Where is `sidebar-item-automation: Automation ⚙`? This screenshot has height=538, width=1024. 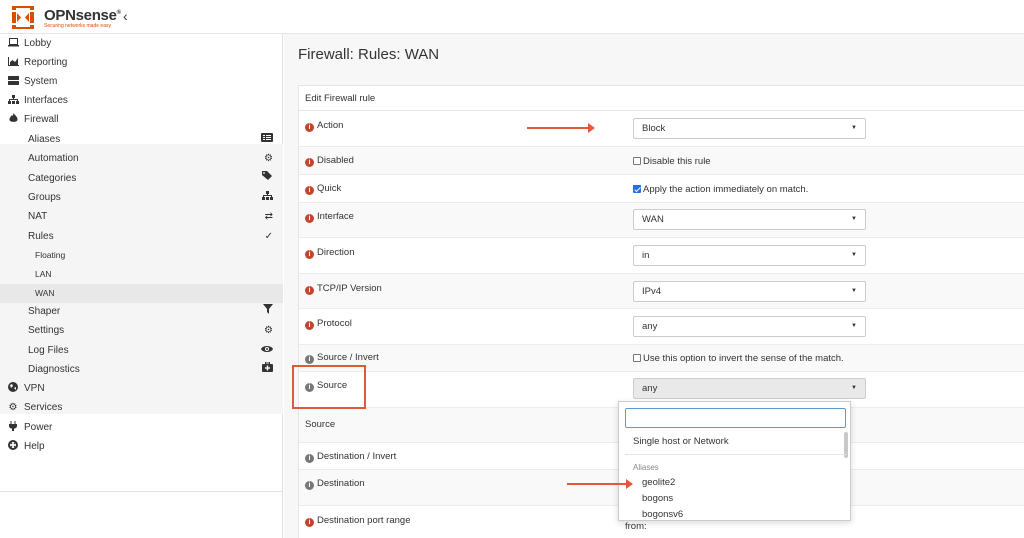 sidebar-item-automation: Automation ⚙ is located at coordinates (141, 158).